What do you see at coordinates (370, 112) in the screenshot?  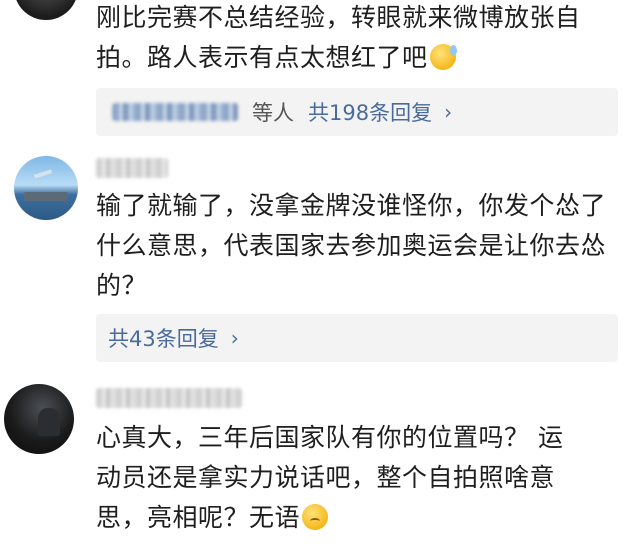 I see `replies-count-link: 共198条回复` at bounding box center [370, 112].